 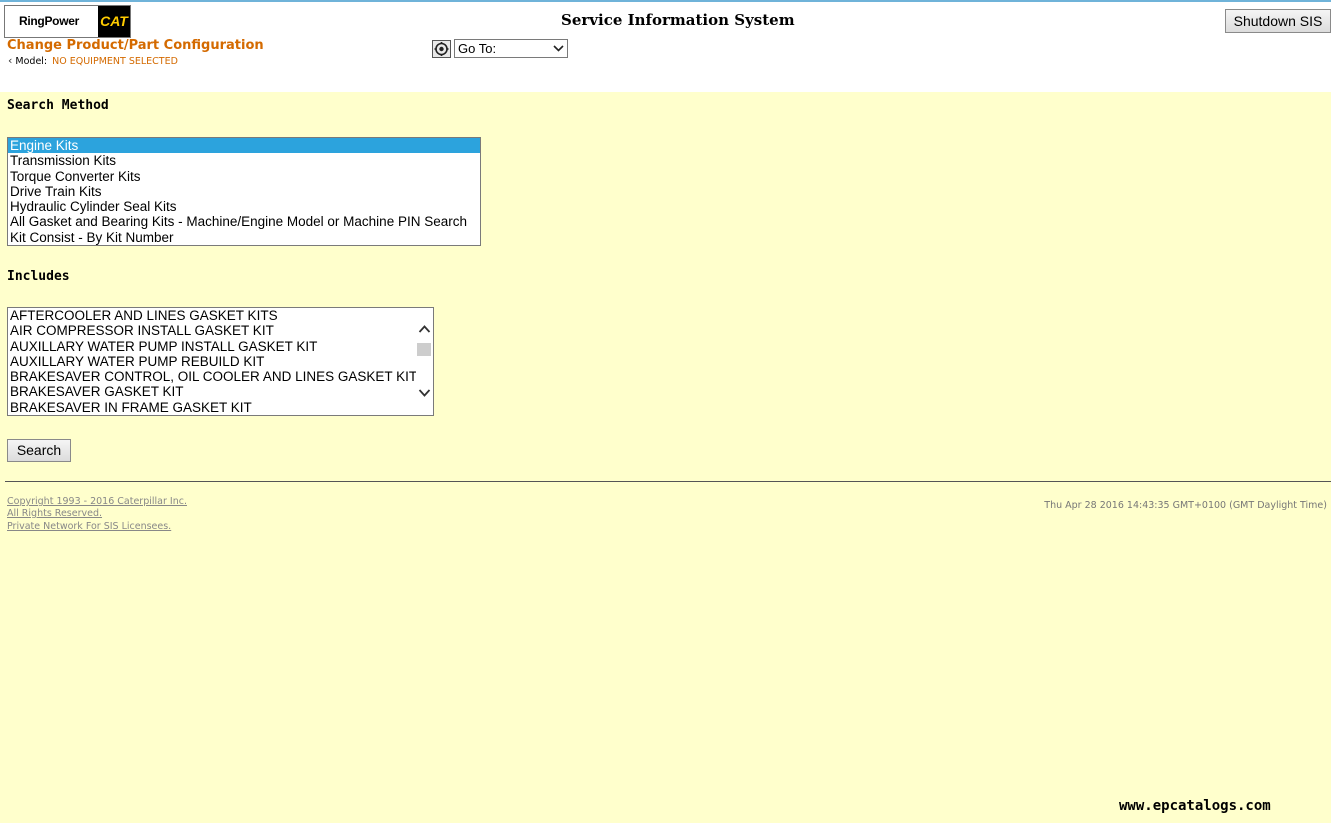 I want to click on includes-item: BRAKESAVER GASKET KIT, so click(x=220, y=391).